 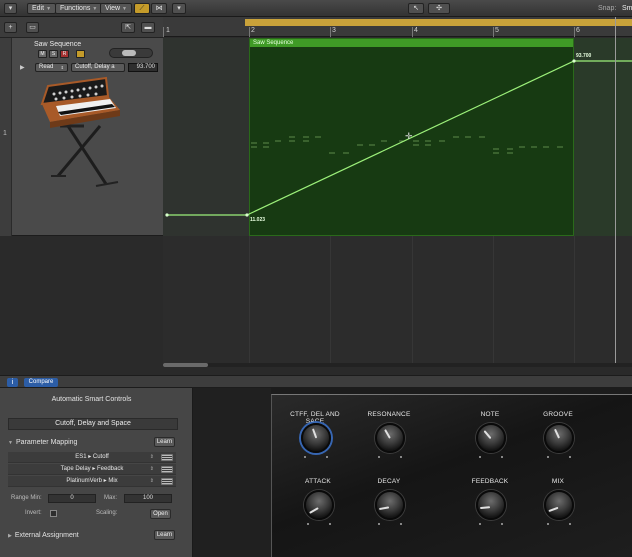 I want to click on range-min-field: 0, so click(x=72, y=498).